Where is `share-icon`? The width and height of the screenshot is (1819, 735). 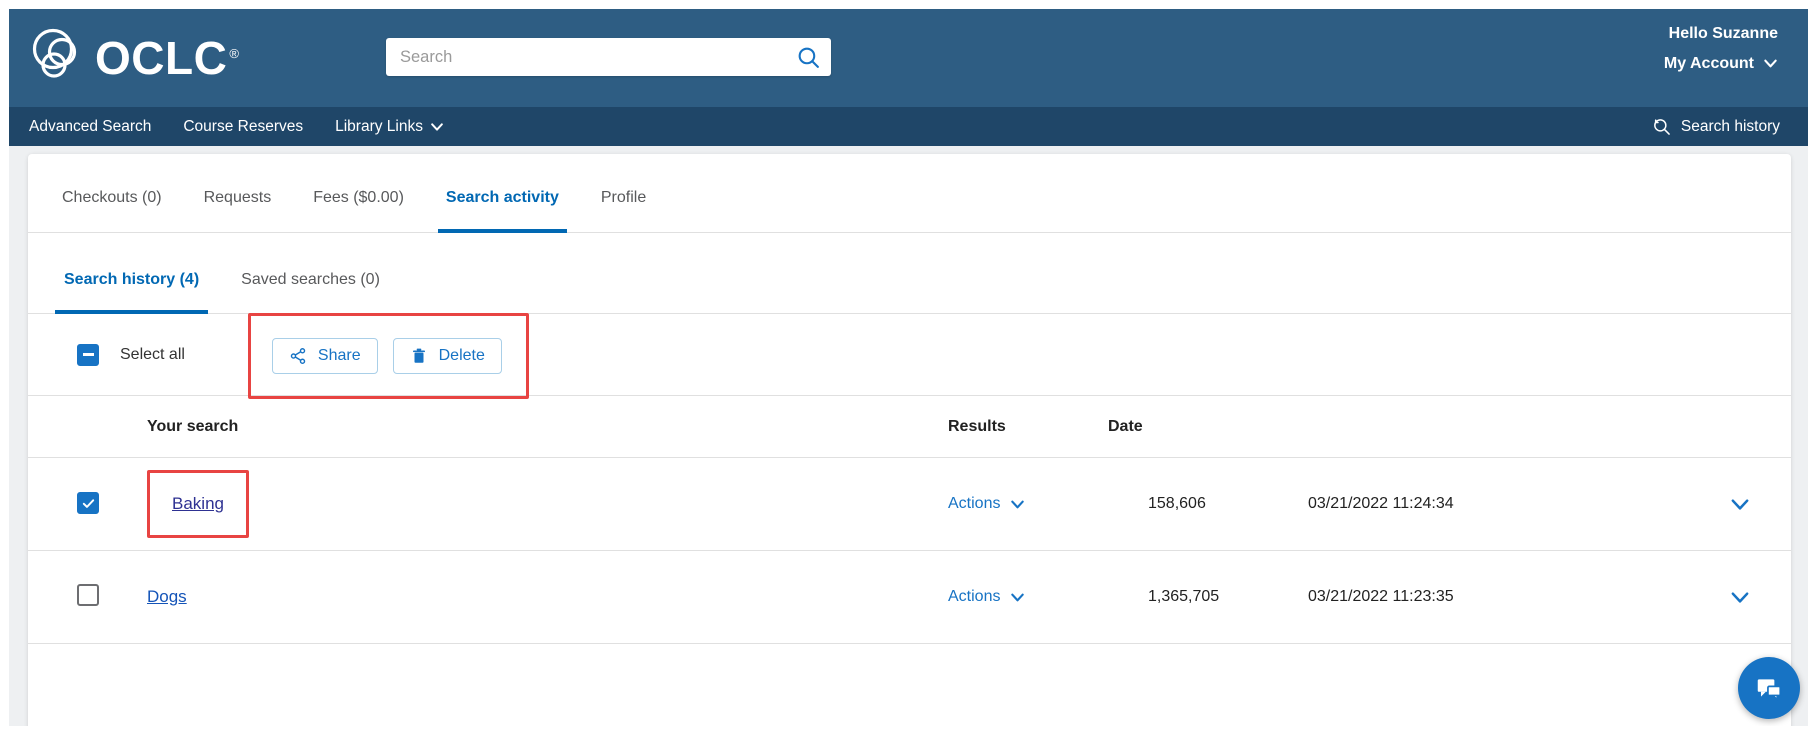
share-icon is located at coordinates (298, 356).